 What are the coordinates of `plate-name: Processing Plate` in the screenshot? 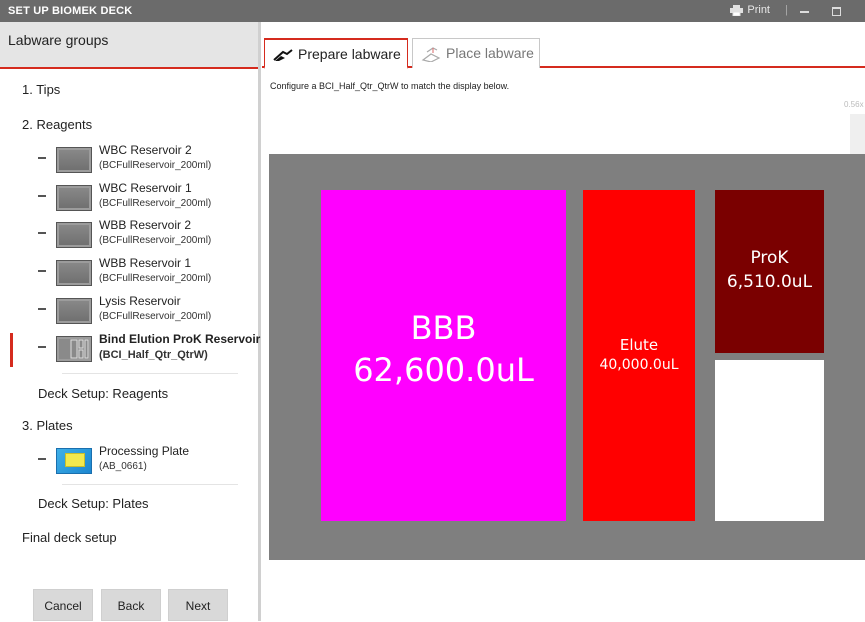 It's located at (144, 451).